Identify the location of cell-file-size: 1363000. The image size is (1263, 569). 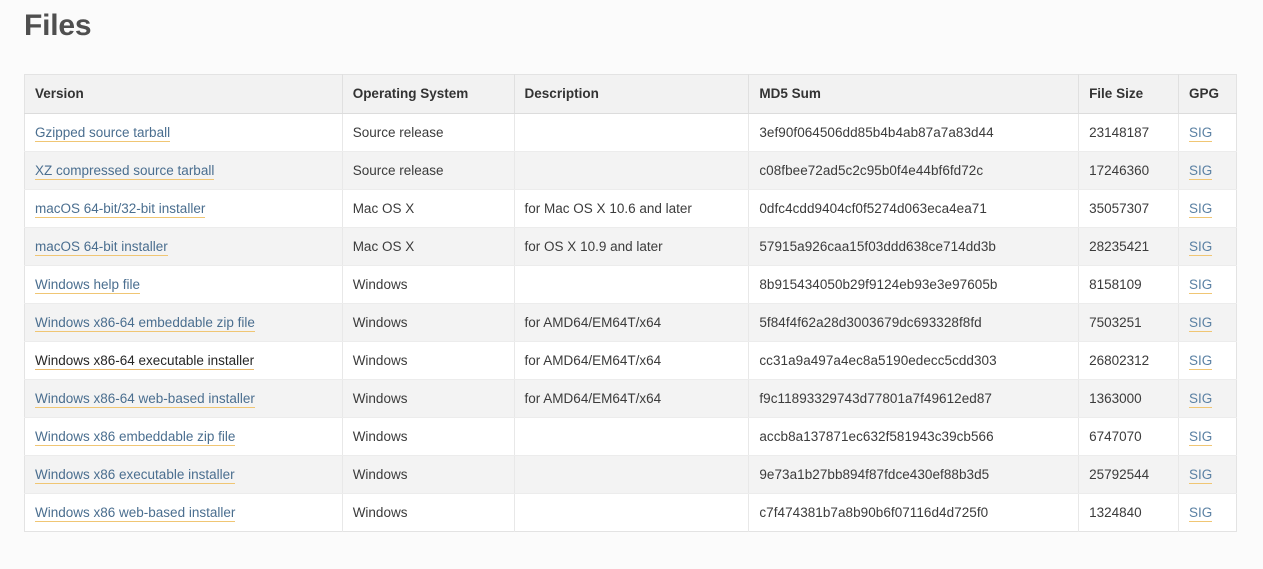
(1128, 398).